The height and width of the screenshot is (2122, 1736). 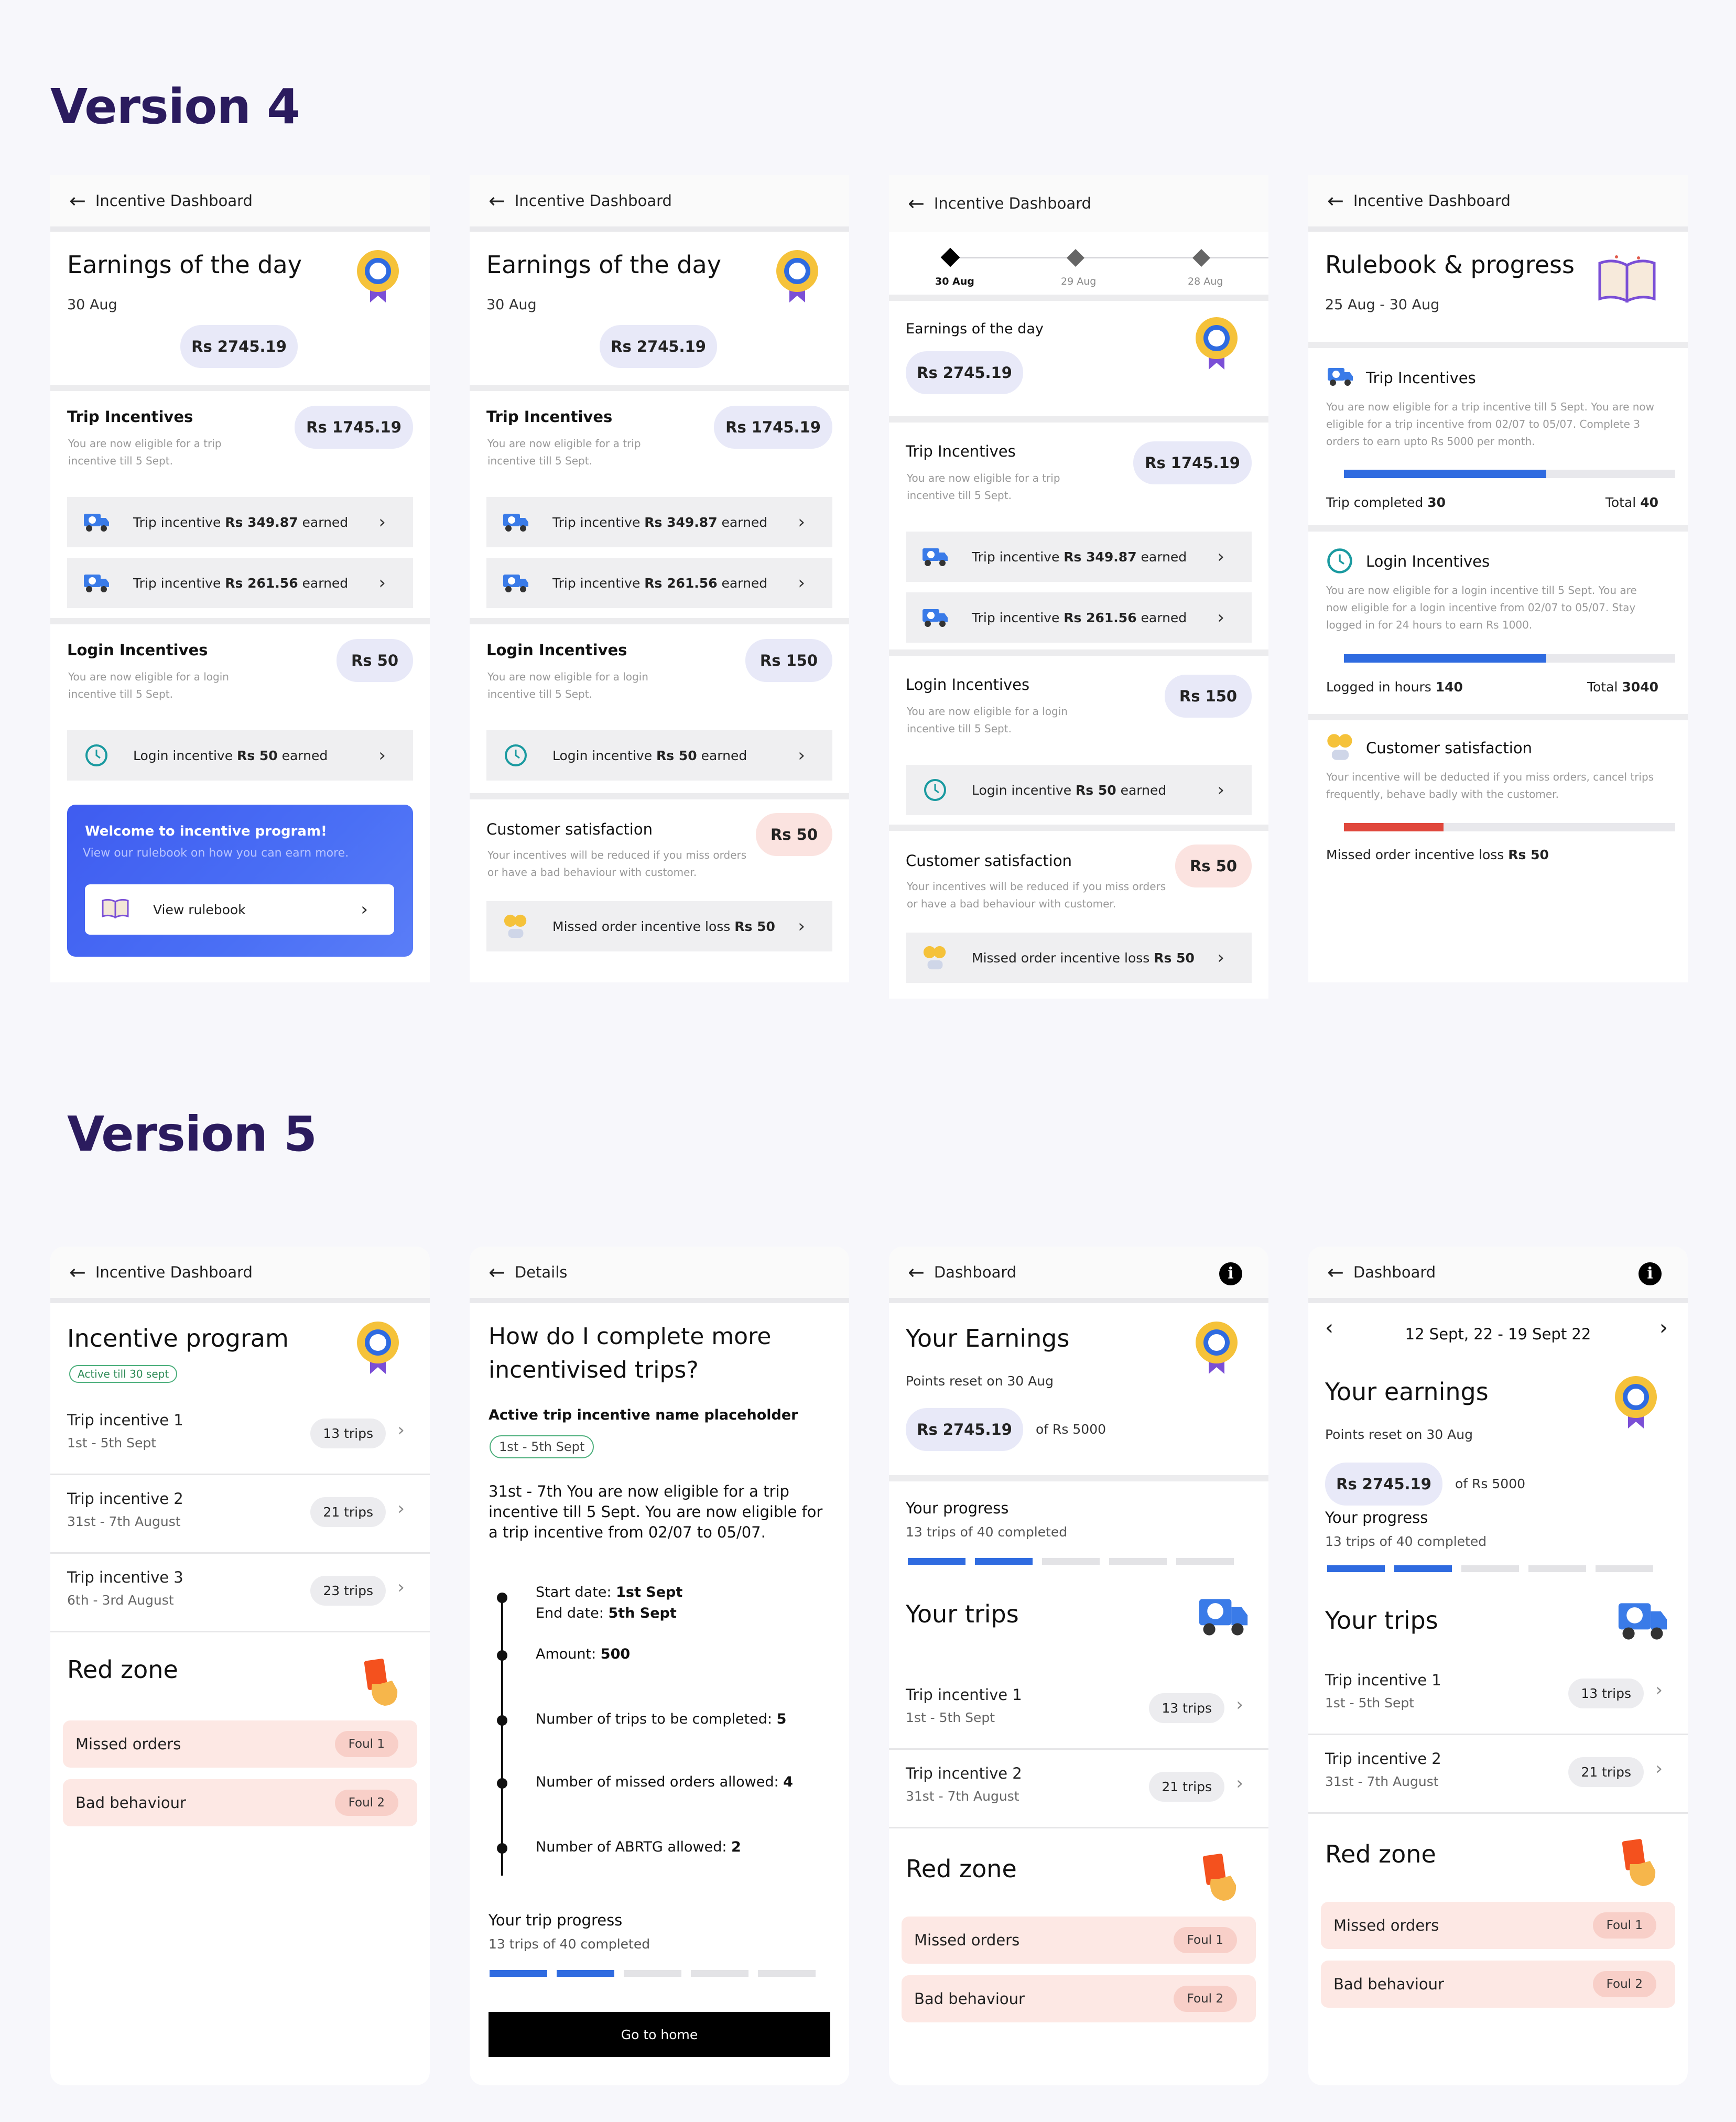 What do you see at coordinates (1624, 1984) in the screenshot?
I see `foul-badge: Foul 2` at bounding box center [1624, 1984].